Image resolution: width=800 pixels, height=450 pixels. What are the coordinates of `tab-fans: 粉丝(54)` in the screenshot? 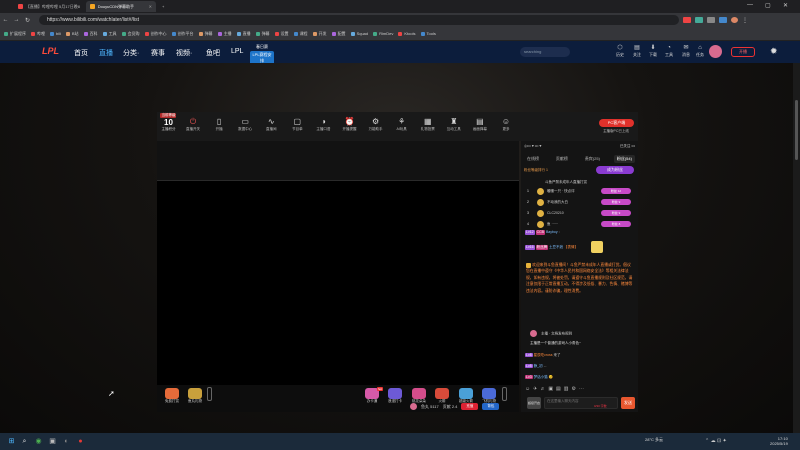 It's located at (624, 159).